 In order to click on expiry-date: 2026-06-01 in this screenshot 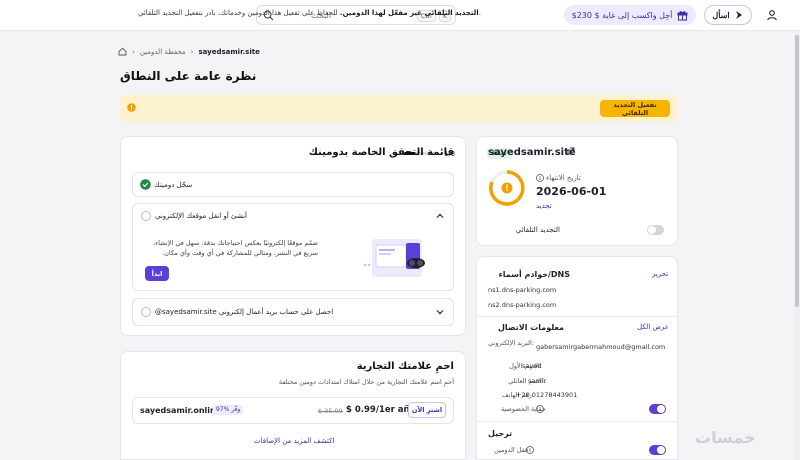, I will do `click(571, 191)`.